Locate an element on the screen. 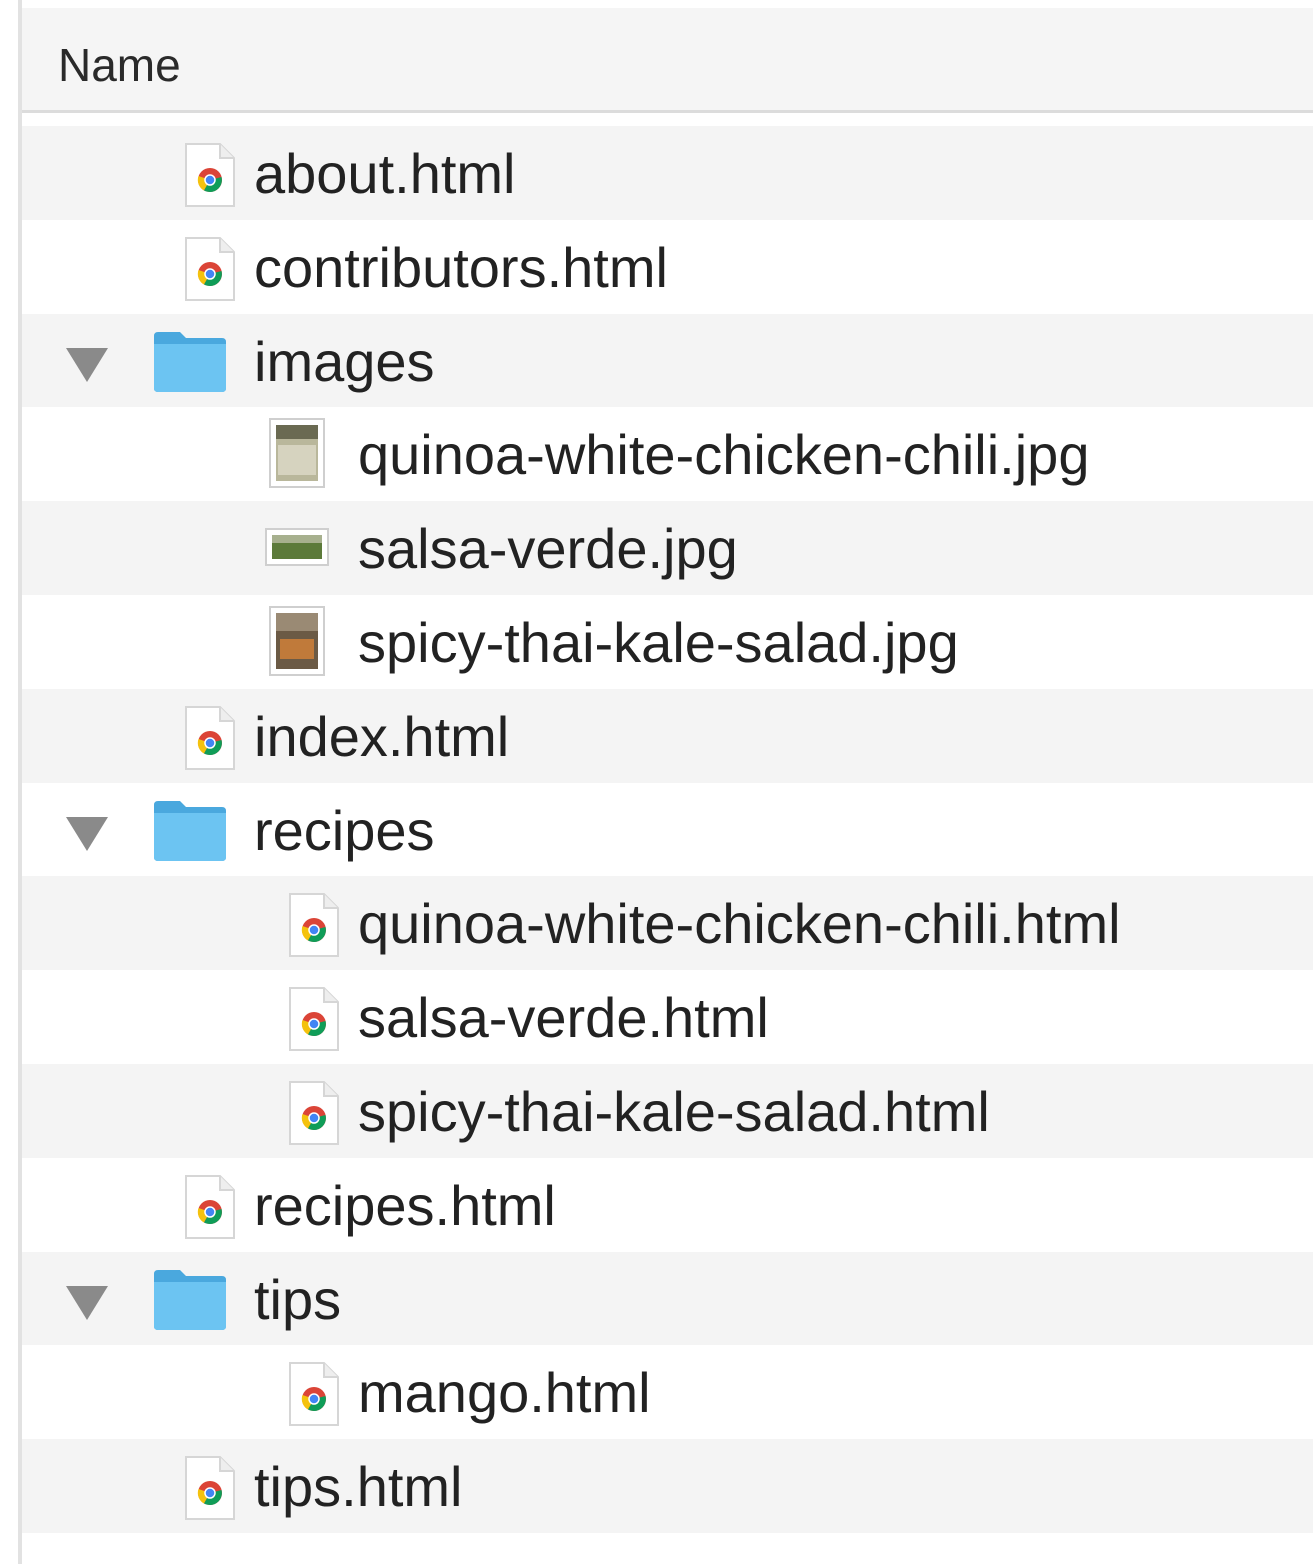 This screenshot has width=1313, height=1564. file-name-label: about.html is located at coordinates (385, 173).